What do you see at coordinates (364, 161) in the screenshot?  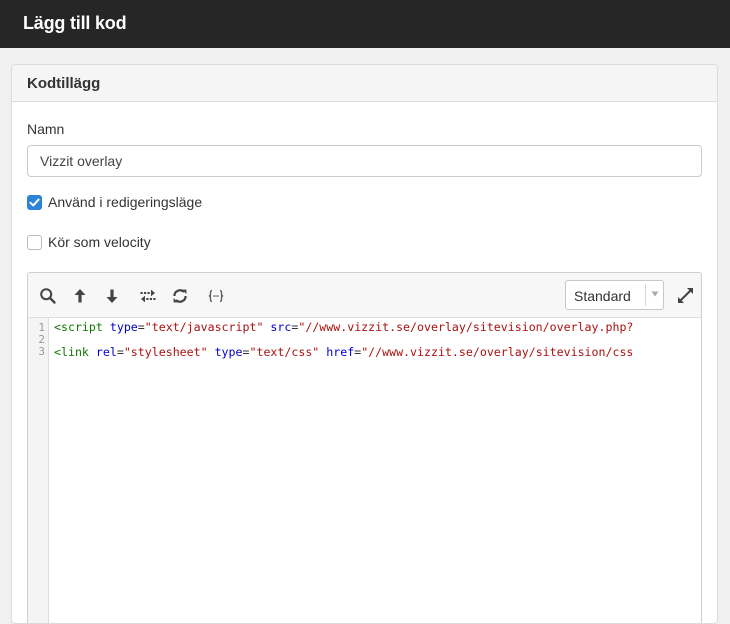 I see `name-input` at bounding box center [364, 161].